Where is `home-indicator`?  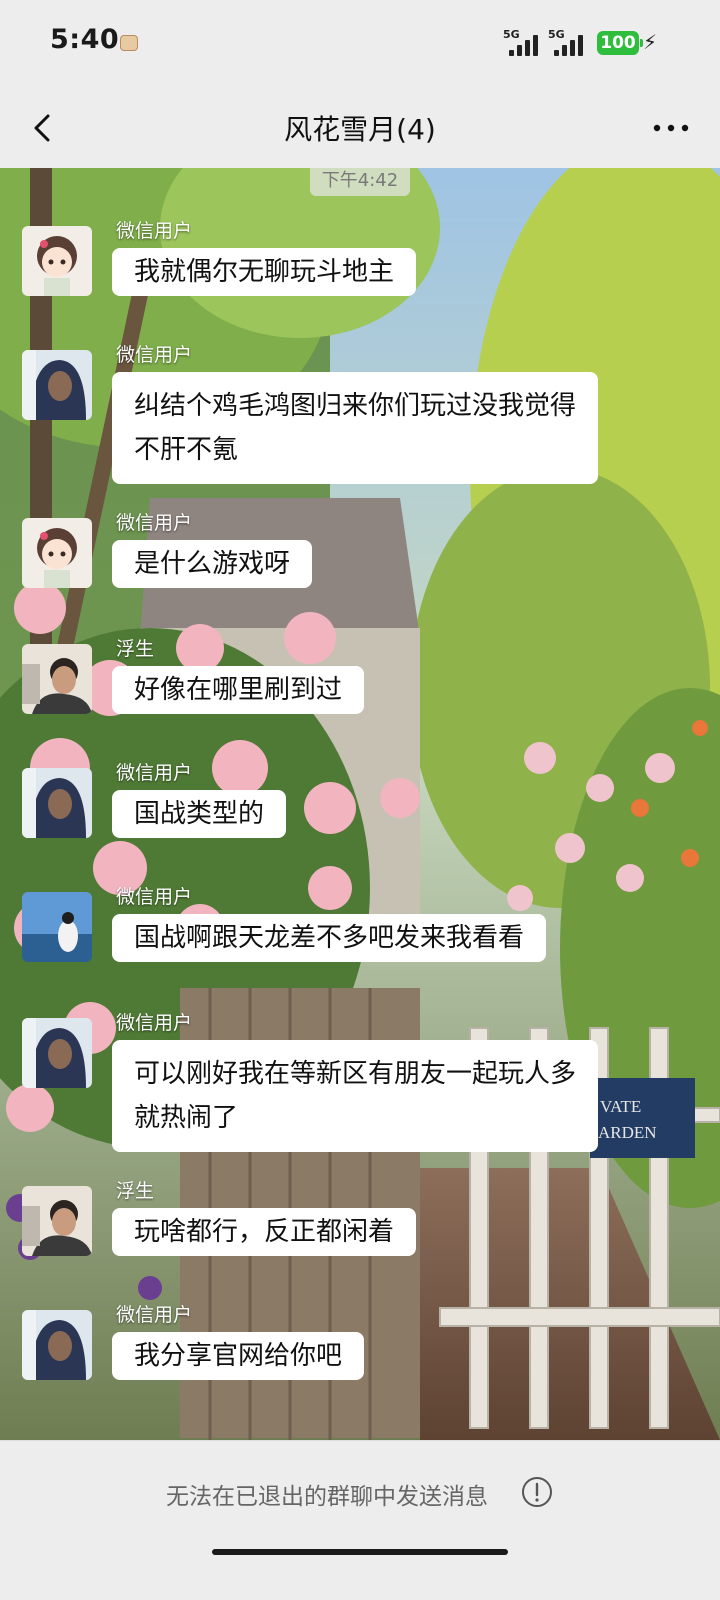 home-indicator is located at coordinates (360, 1552).